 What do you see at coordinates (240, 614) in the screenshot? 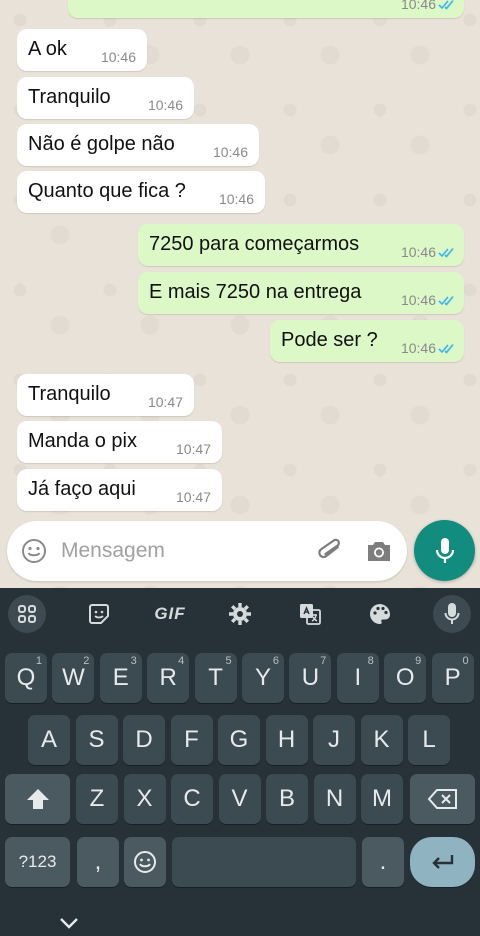
I see `gear-icon` at bounding box center [240, 614].